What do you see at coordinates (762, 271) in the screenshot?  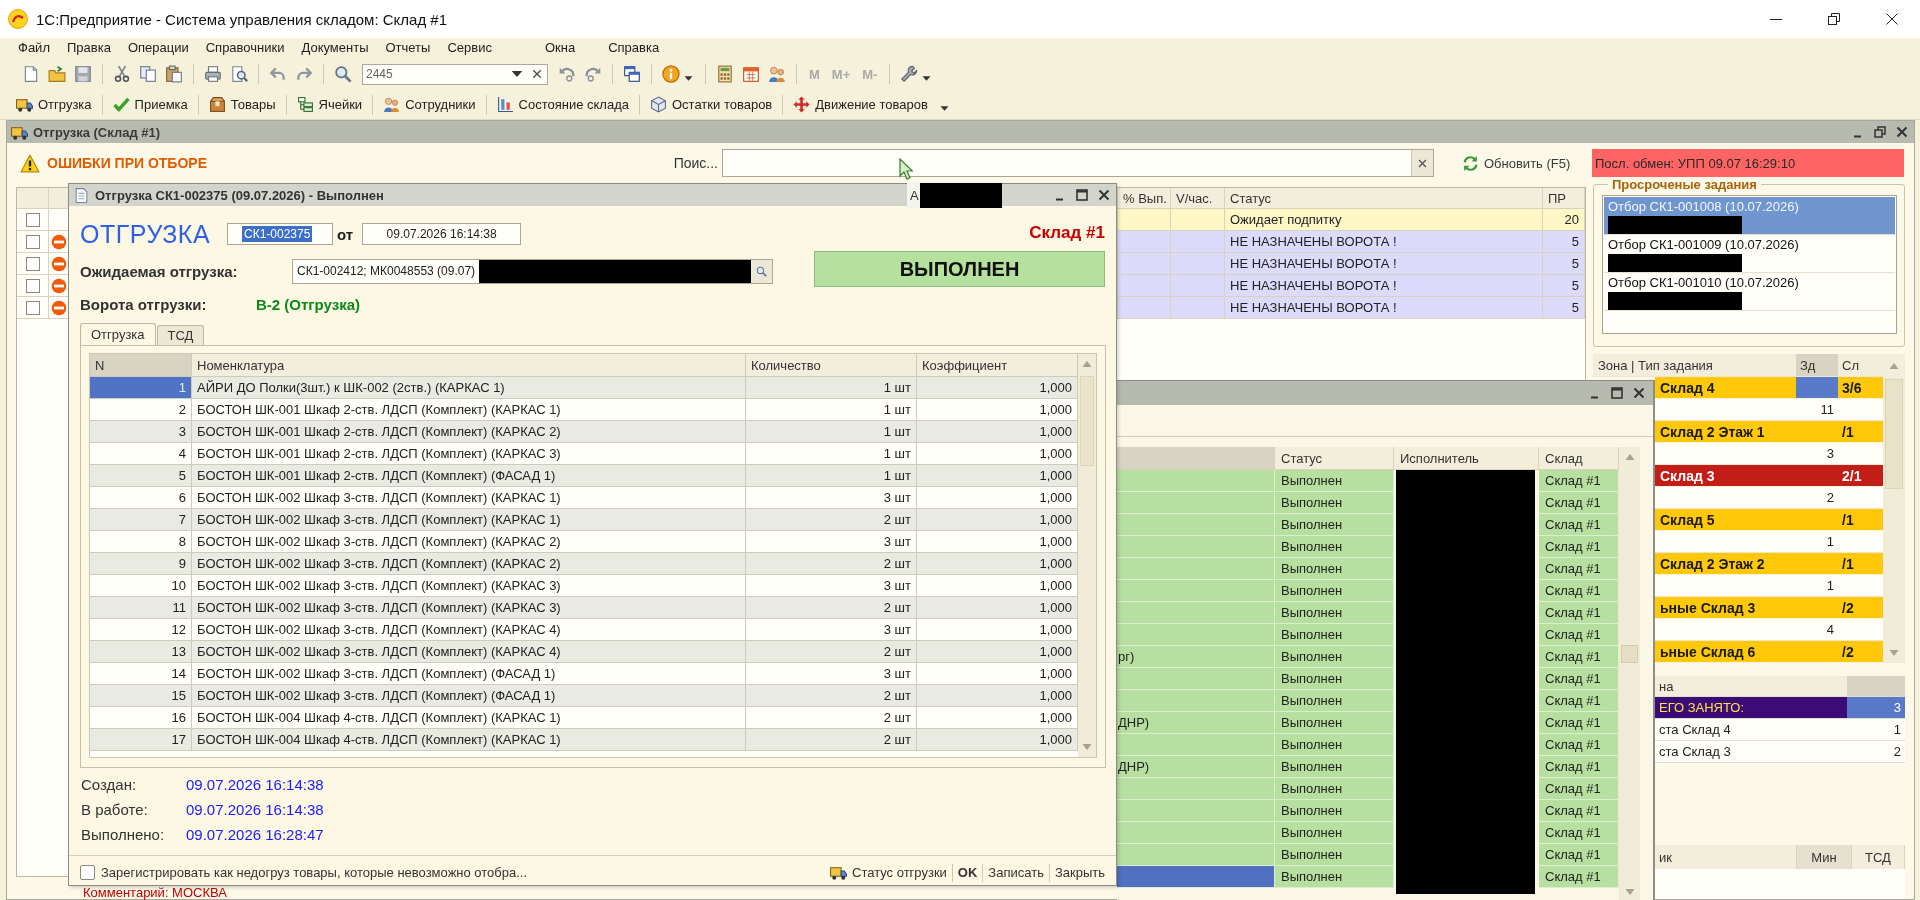 I see `search-button` at bounding box center [762, 271].